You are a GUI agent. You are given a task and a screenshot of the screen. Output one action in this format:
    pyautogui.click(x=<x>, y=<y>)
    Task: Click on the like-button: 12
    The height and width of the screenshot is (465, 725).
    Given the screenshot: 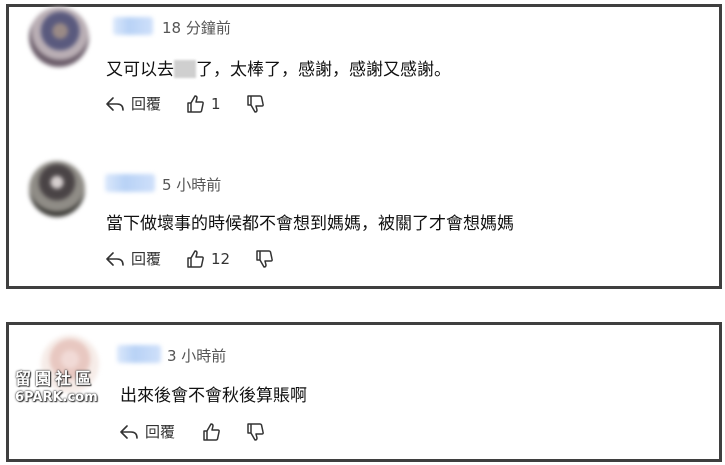 What is the action you would take?
    pyautogui.click(x=207, y=259)
    